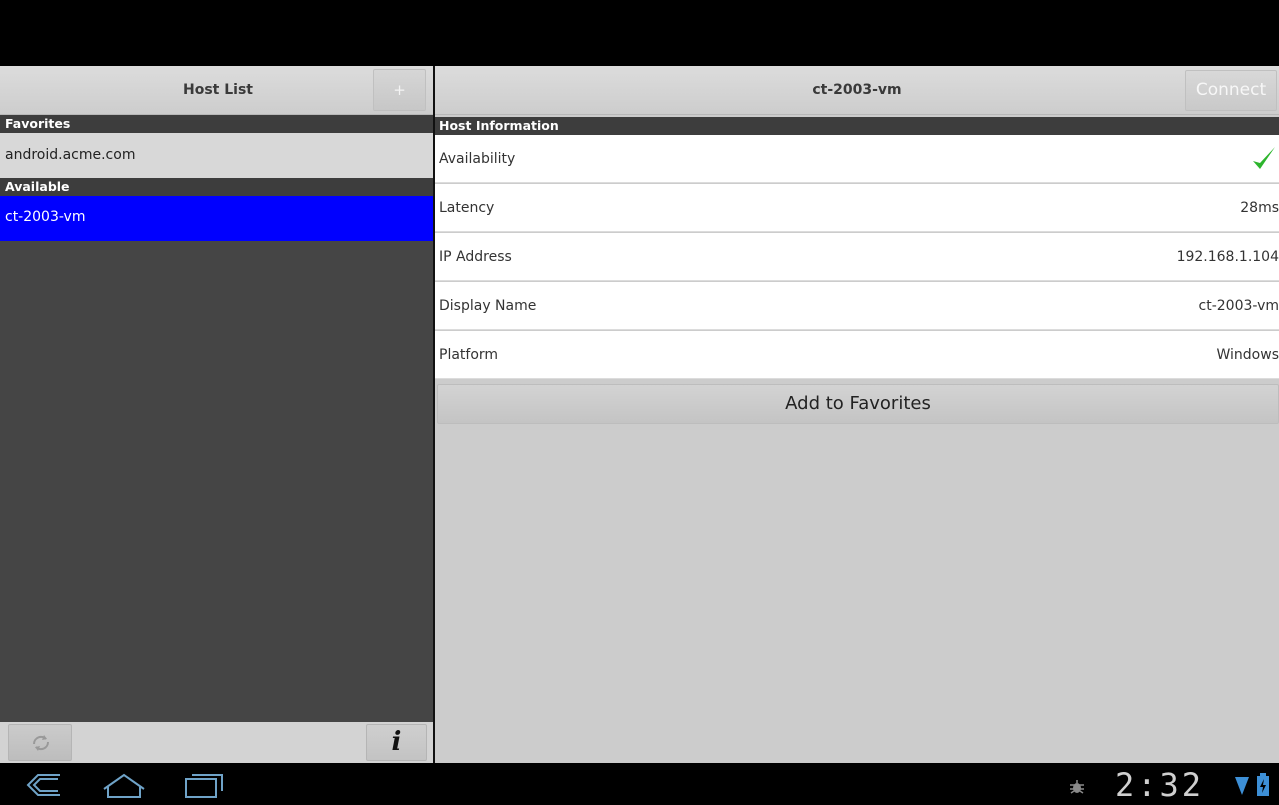  What do you see at coordinates (1259, 208) in the screenshot?
I see `latency-value: 28ms` at bounding box center [1259, 208].